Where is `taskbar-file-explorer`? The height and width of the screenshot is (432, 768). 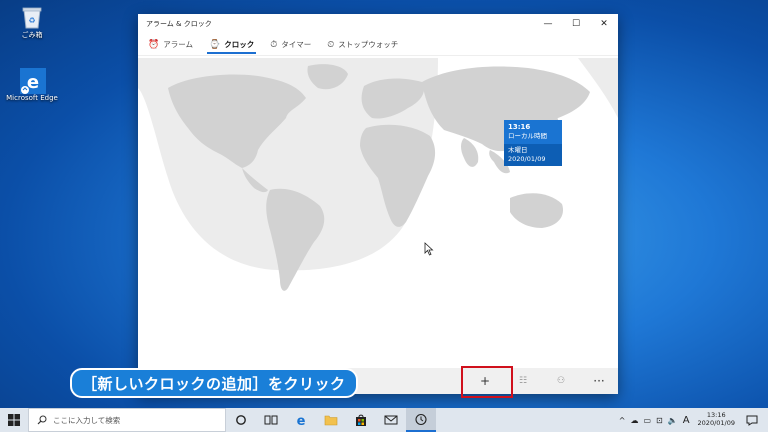 taskbar-file-explorer is located at coordinates (331, 420).